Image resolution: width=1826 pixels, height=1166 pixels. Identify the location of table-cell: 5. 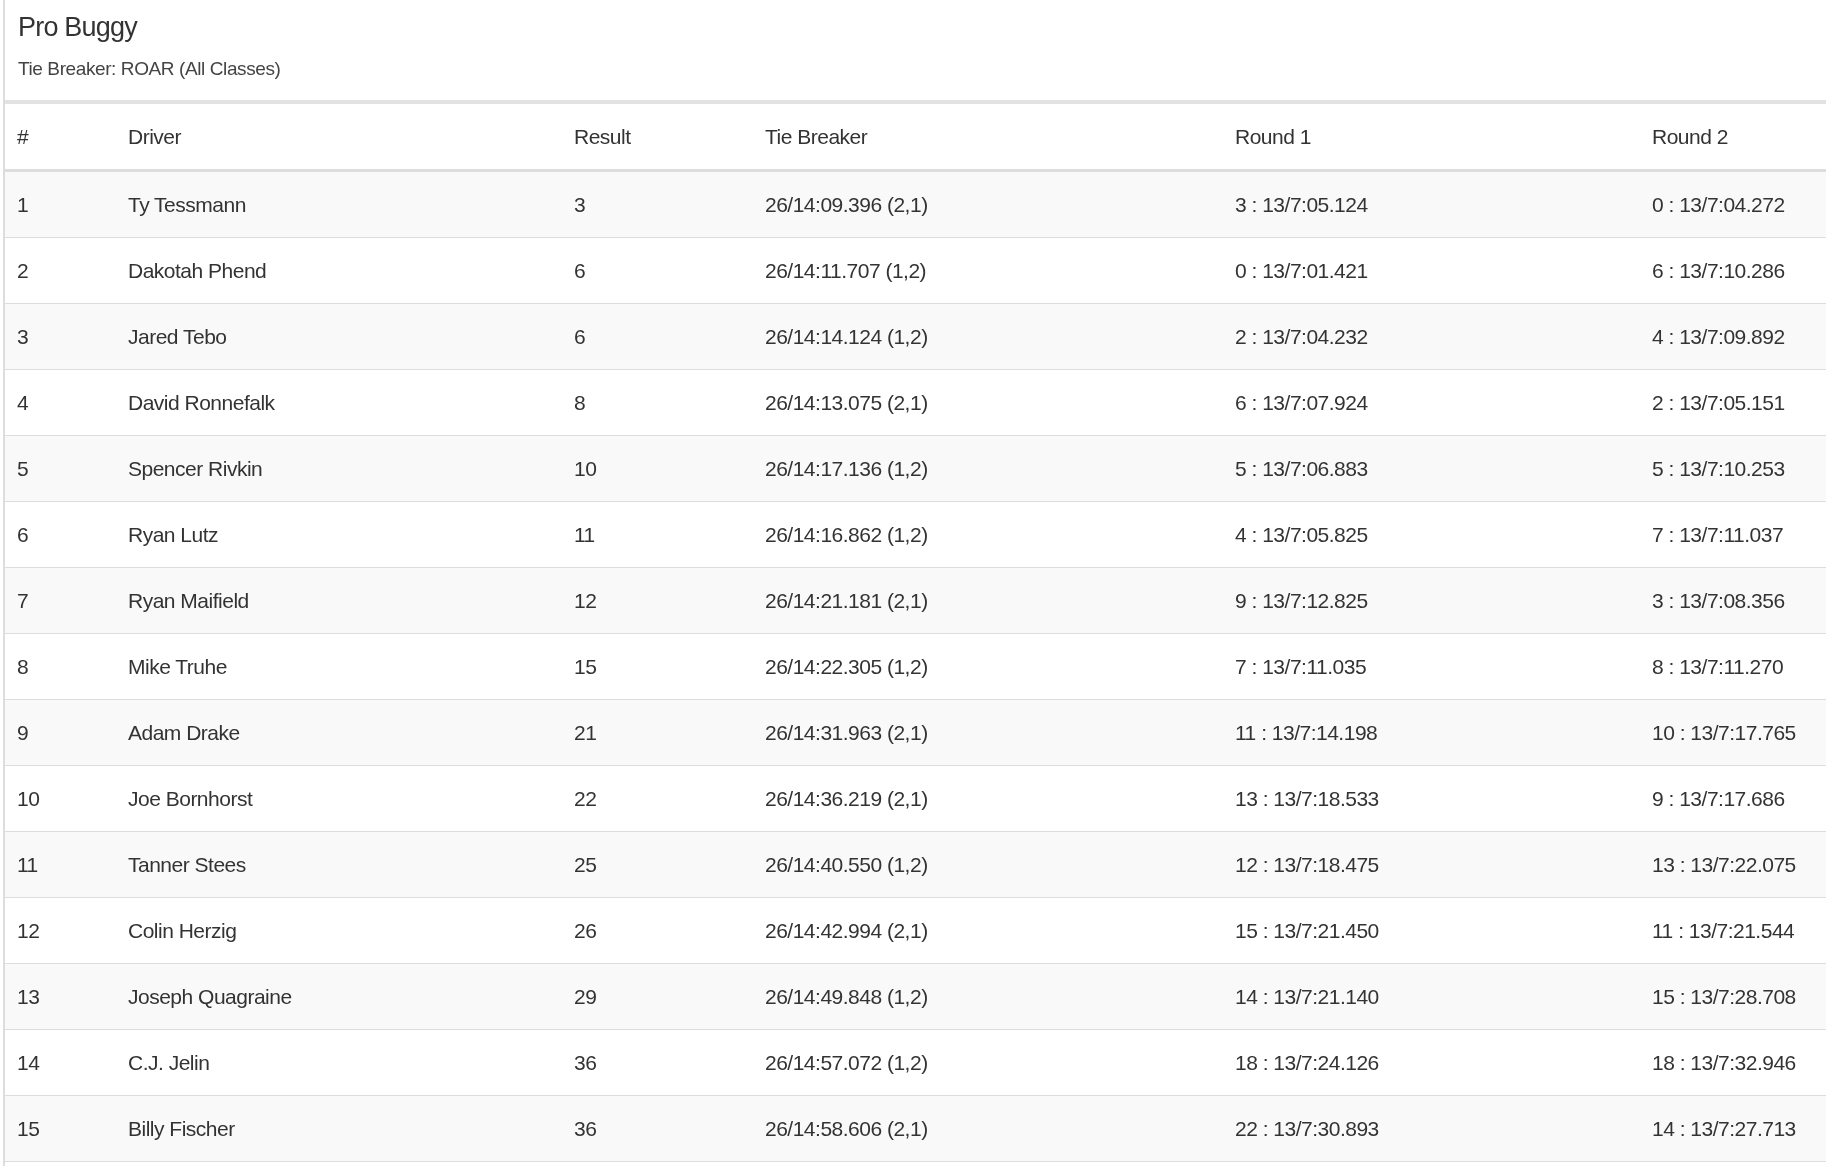
(60, 468).